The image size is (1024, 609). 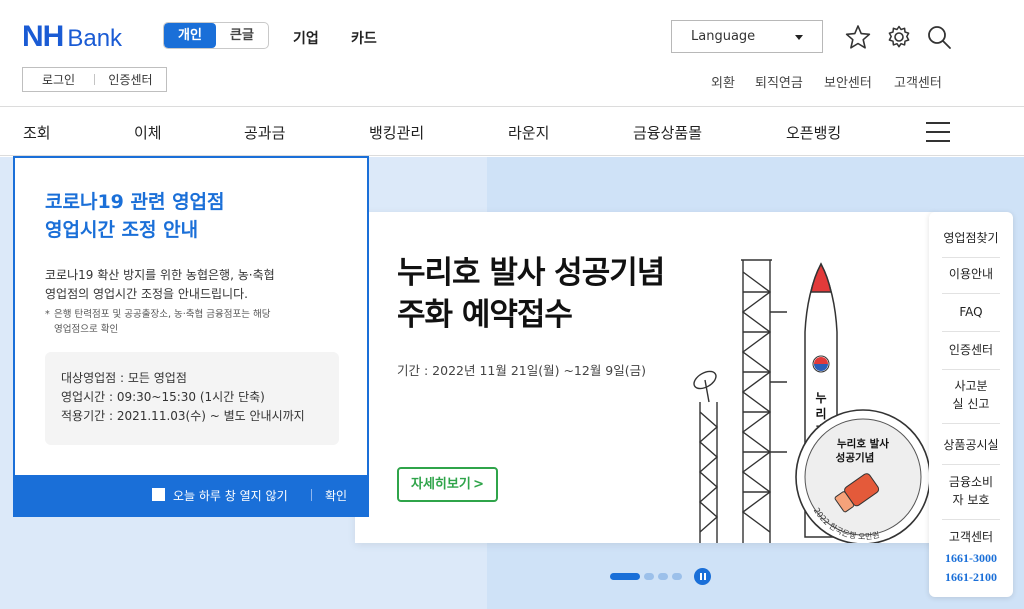 I want to click on nh-bank-logo: NH Bank, so click(x=72, y=37).